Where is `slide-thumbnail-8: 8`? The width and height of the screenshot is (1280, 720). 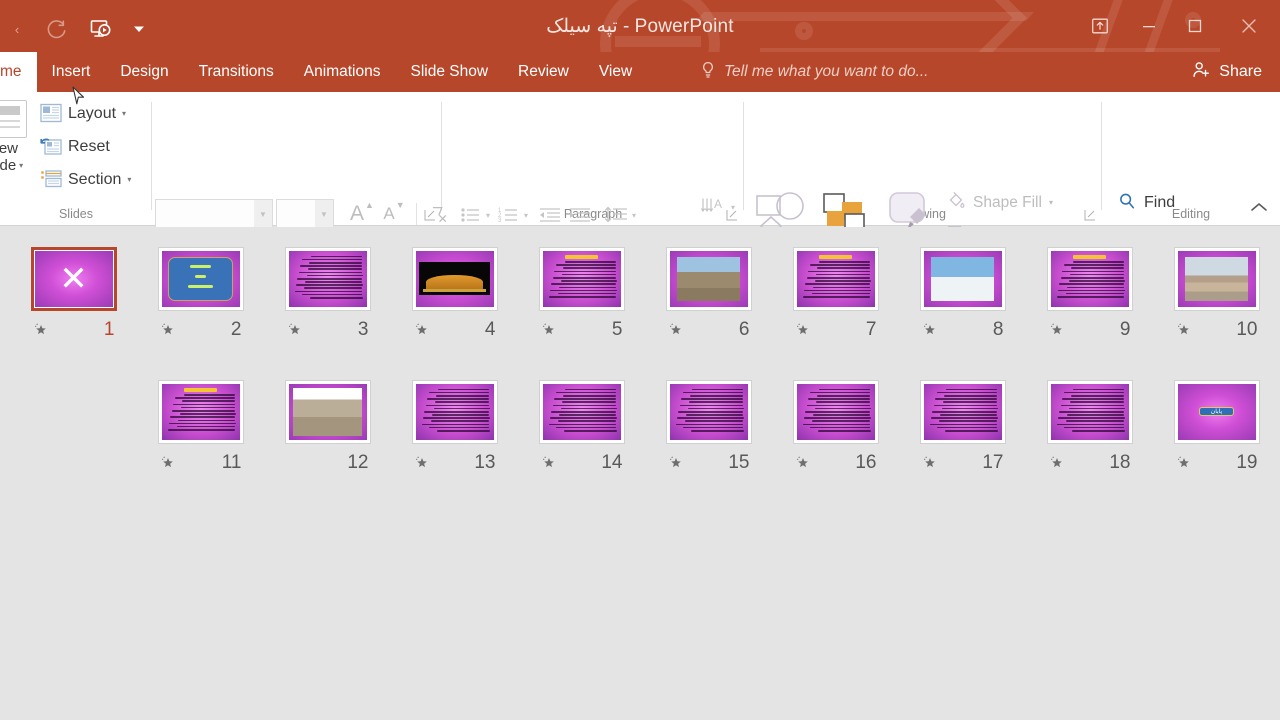 slide-thumbnail-8: 8 is located at coordinates (962, 294).